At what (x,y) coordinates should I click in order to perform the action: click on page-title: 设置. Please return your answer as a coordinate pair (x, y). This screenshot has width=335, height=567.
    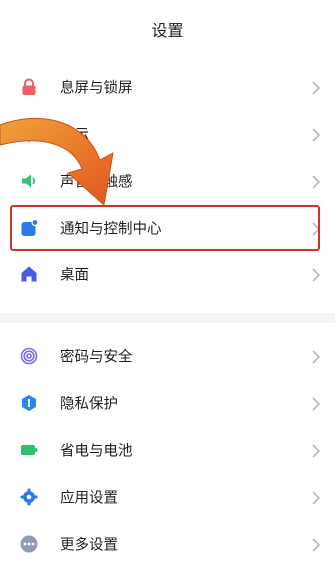
    Looking at the image, I should click on (167, 30).